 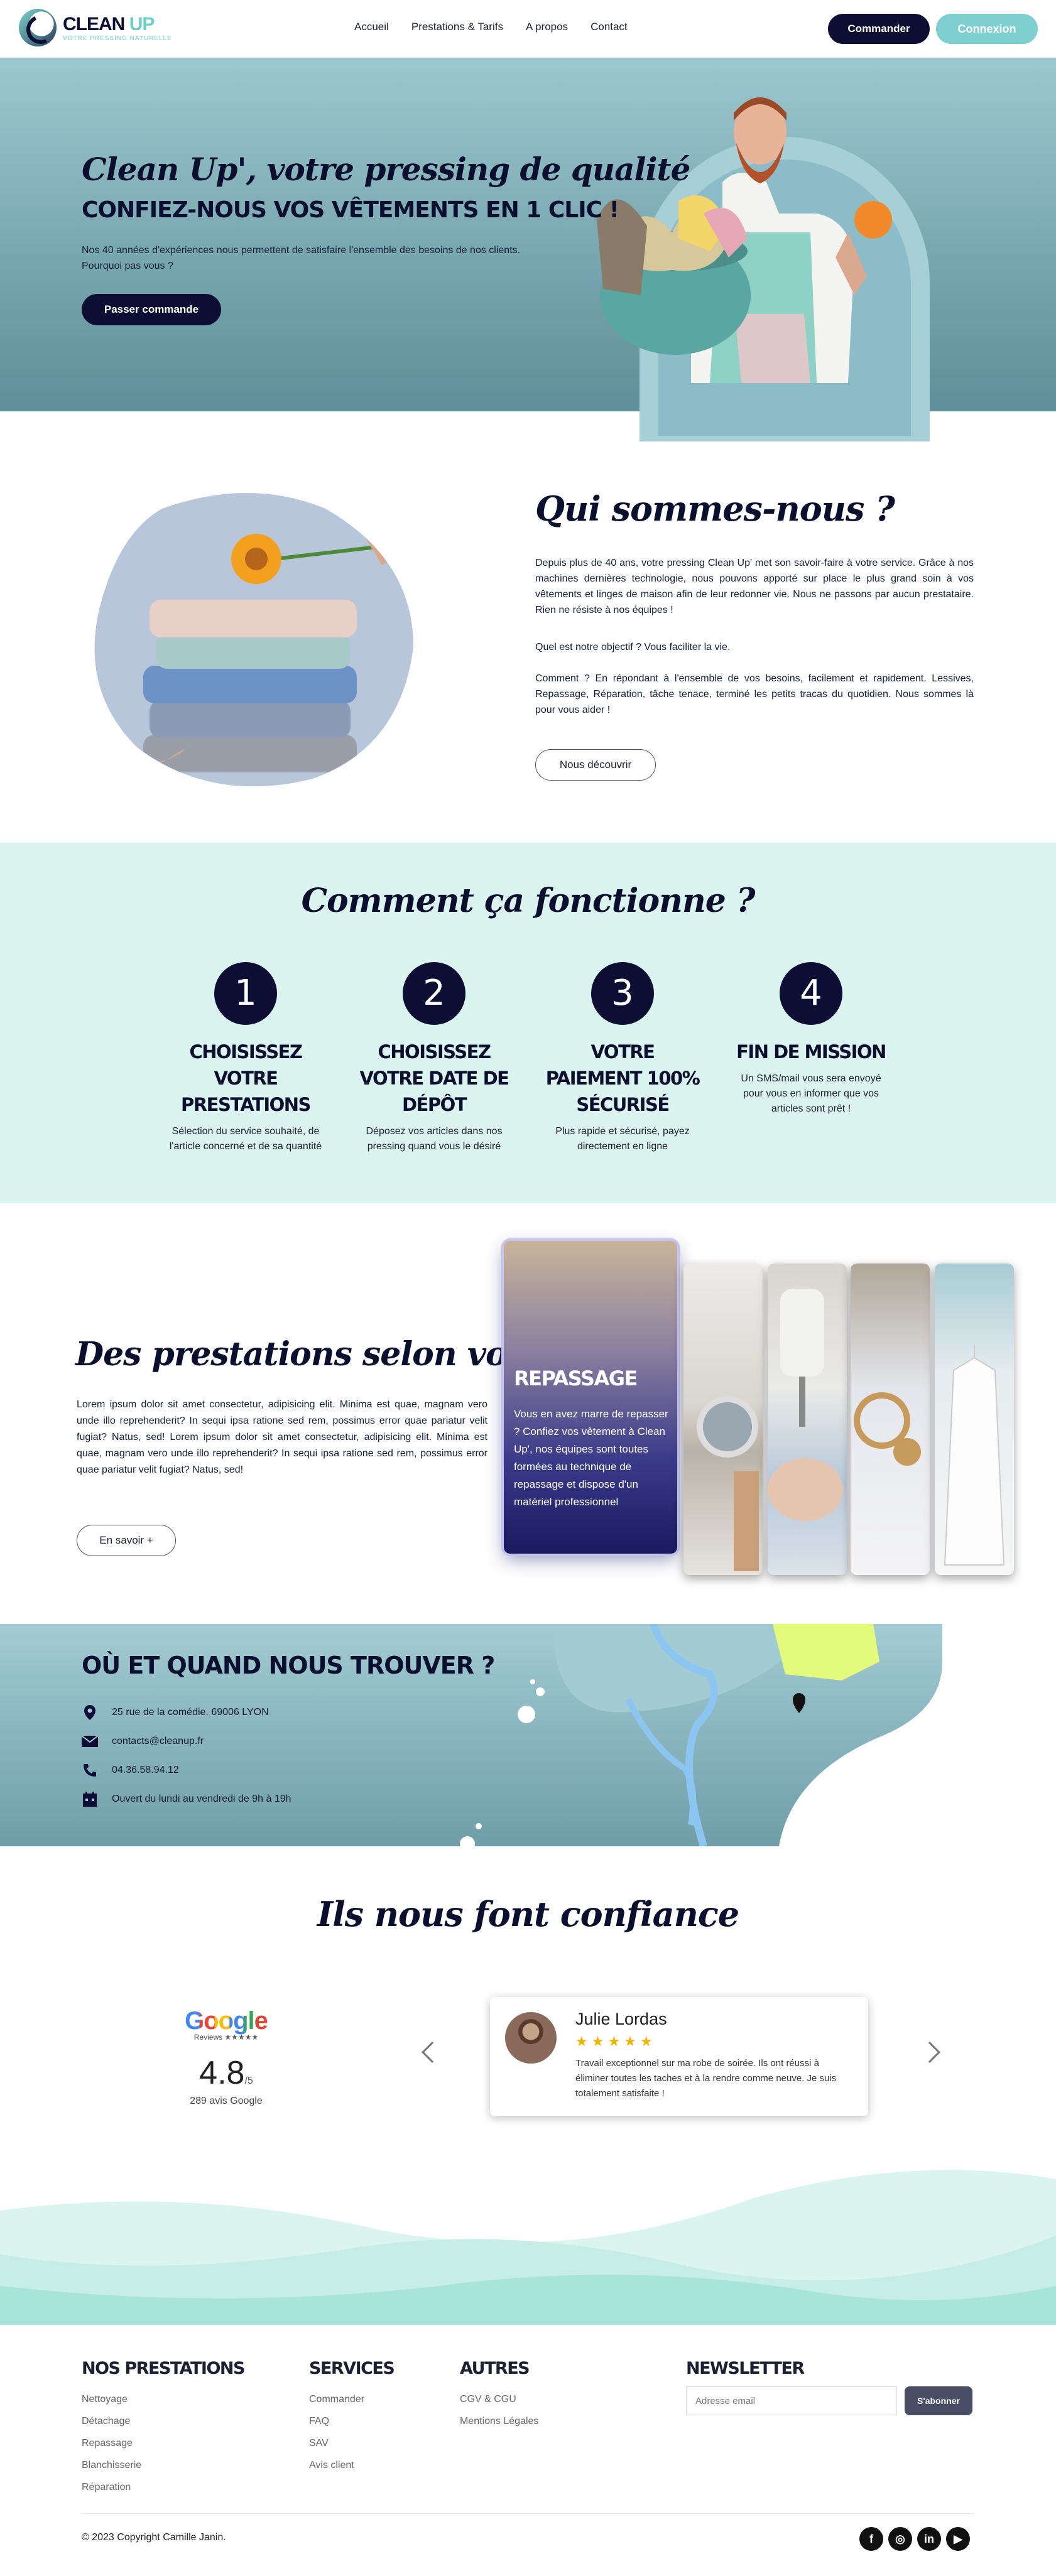 What do you see at coordinates (246, 1078) in the screenshot?
I see `step-title: CHOISISSEZ VOTRE PRESTATIONS` at bounding box center [246, 1078].